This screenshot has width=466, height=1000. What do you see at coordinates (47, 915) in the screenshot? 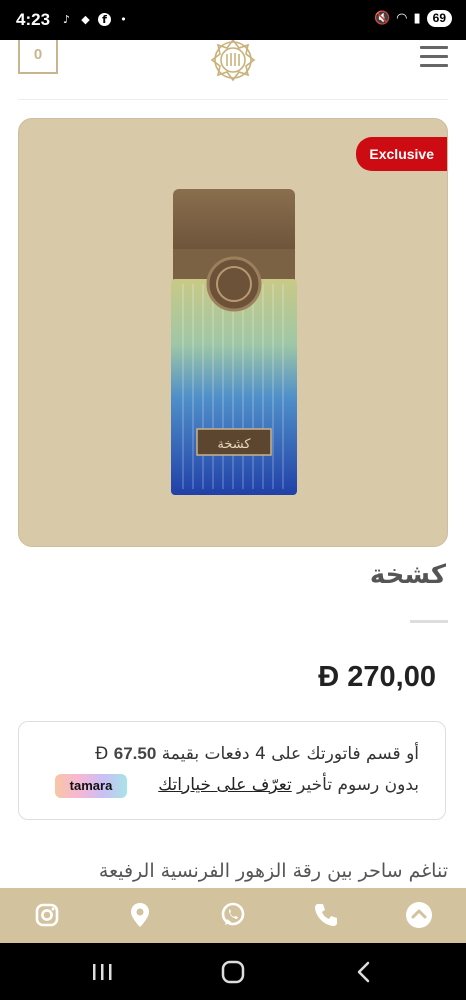
I see `instagram-icon` at bounding box center [47, 915].